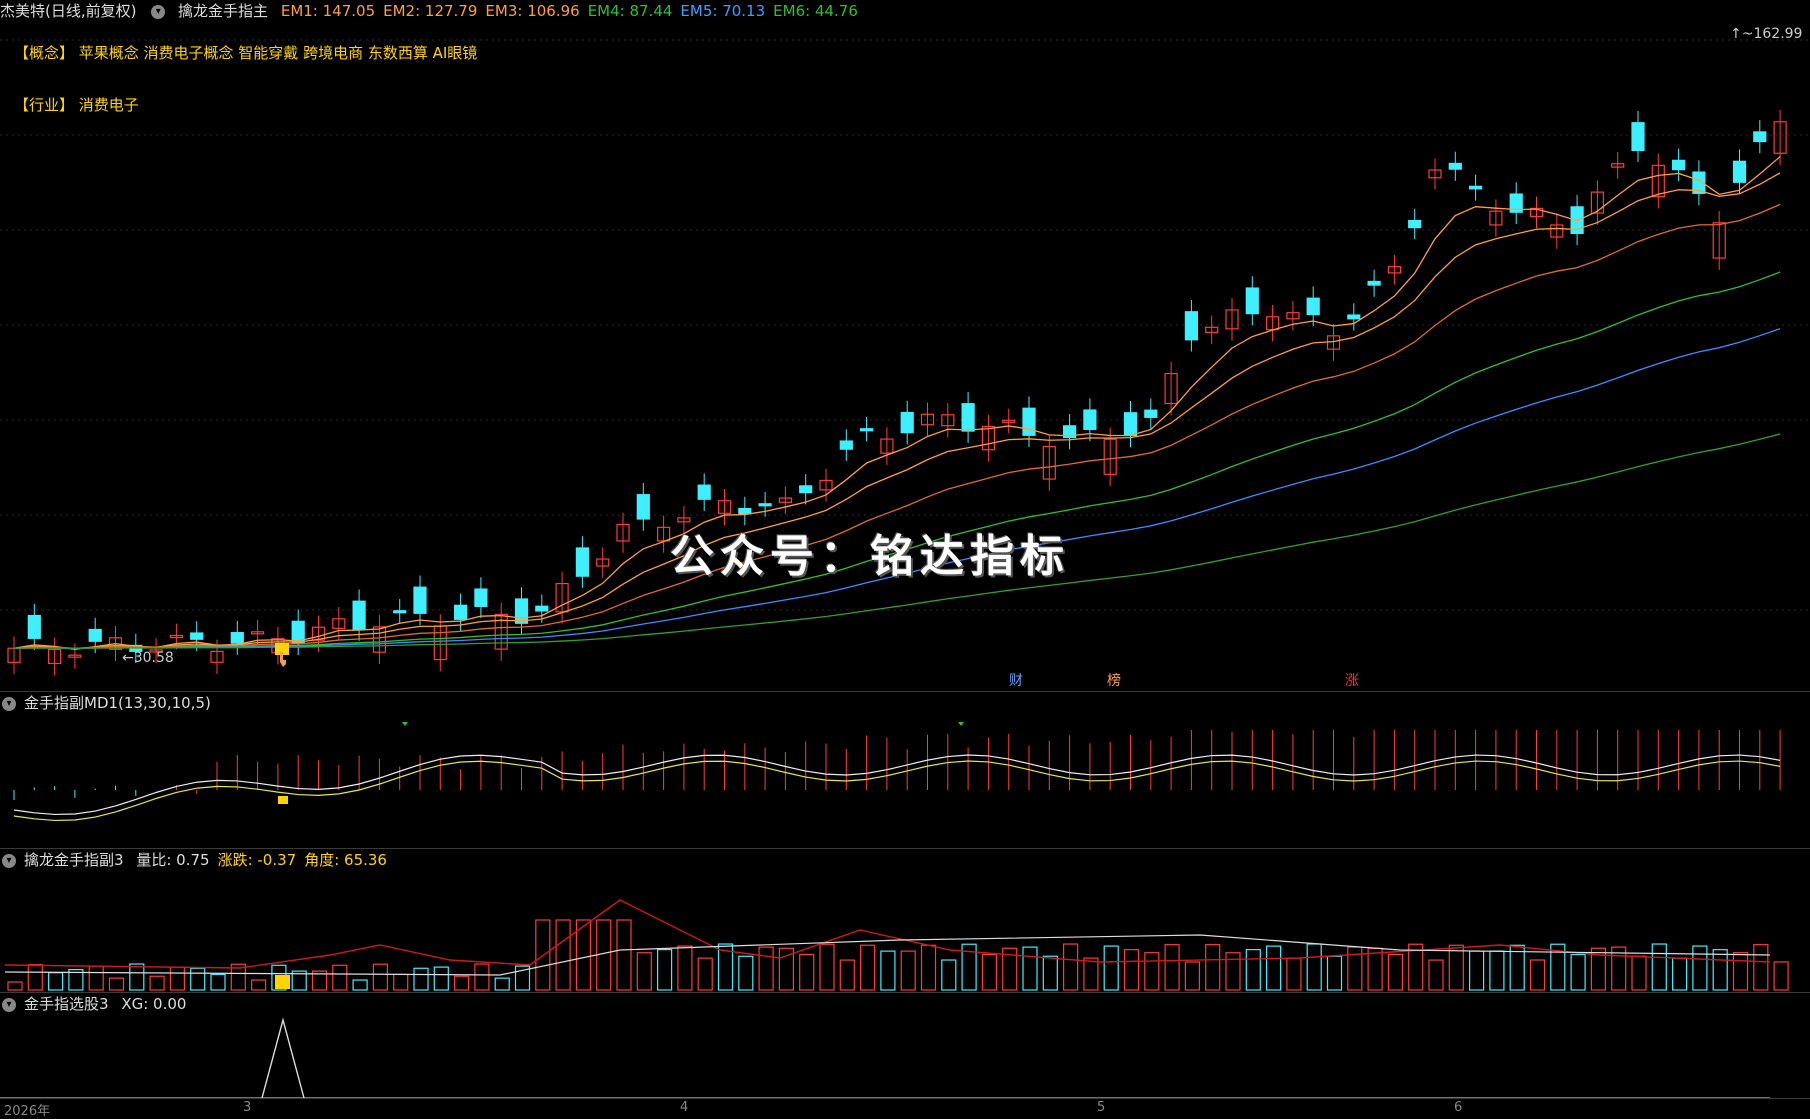 The width and height of the screenshot is (1810, 1119). Describe the element at coordinates (247, 1107) in the screenshot. I see `x-label-month-3: 3` at that location.